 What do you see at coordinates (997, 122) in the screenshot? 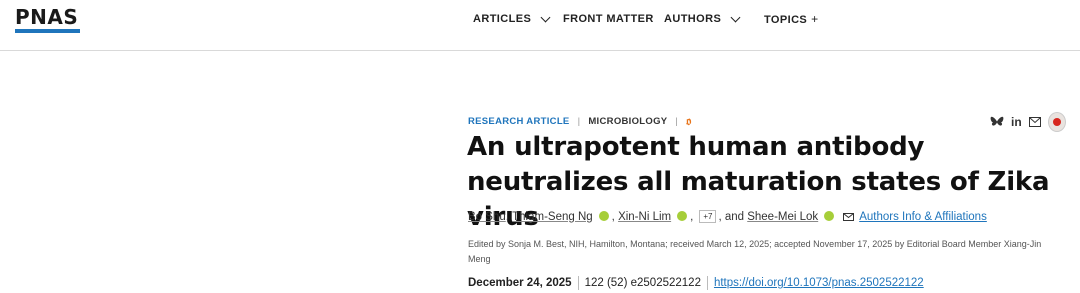
I see `bluesky-icon` at bounding box center [997, 122].